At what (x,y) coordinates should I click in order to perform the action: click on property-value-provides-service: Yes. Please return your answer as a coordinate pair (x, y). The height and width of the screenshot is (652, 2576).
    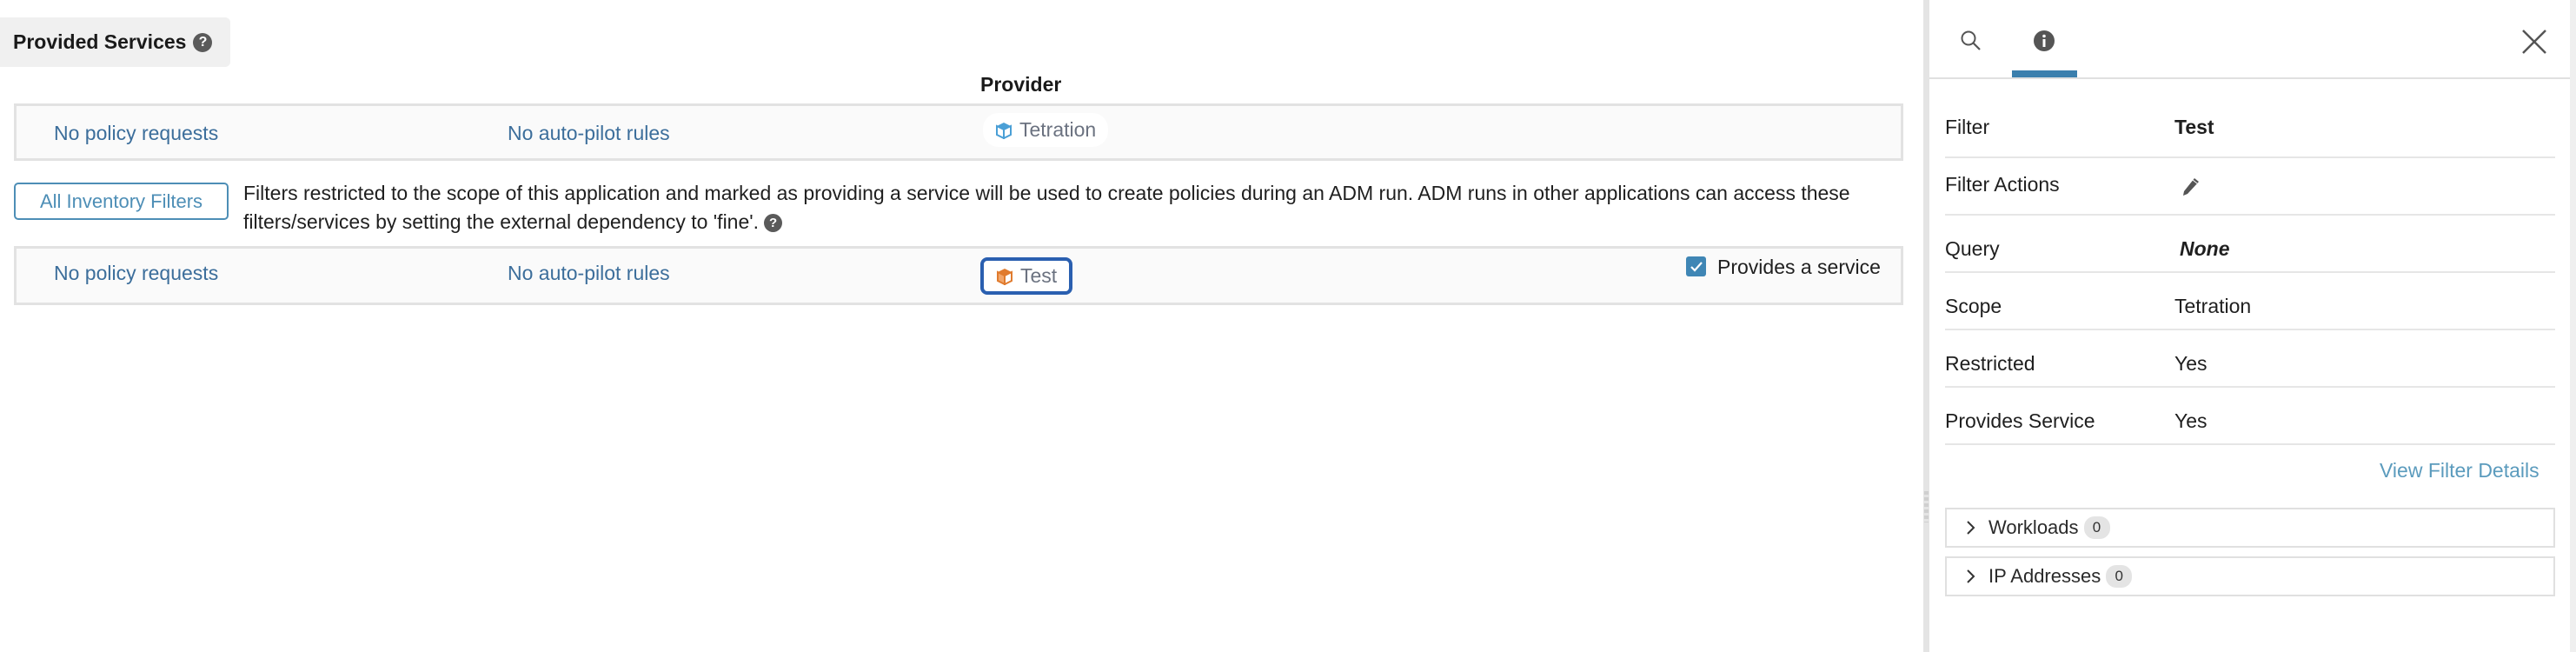
    Looking at the image, I should click on (2191, 420).